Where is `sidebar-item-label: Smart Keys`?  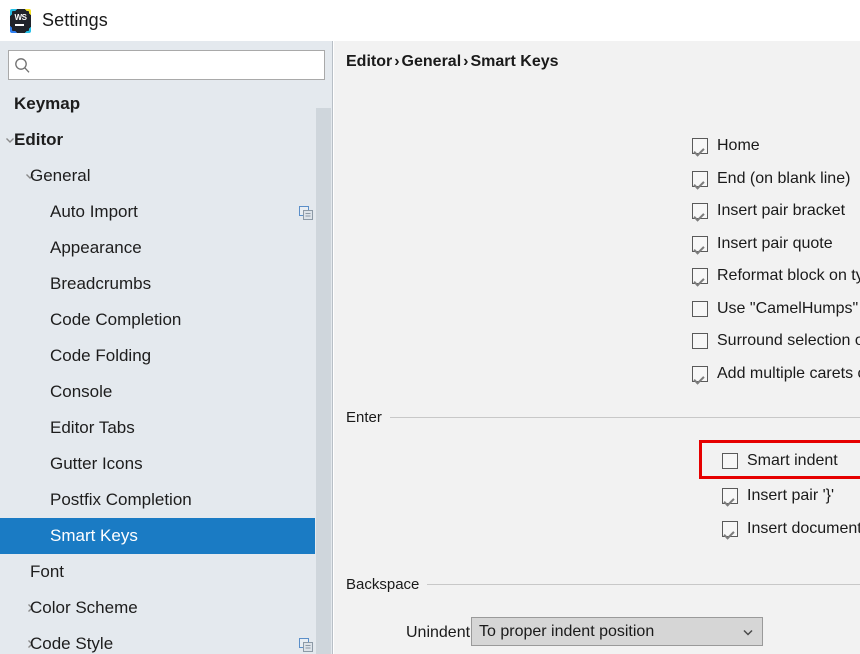 sidebar-item-label: Smart Keys is located at coordinates (94, 535).